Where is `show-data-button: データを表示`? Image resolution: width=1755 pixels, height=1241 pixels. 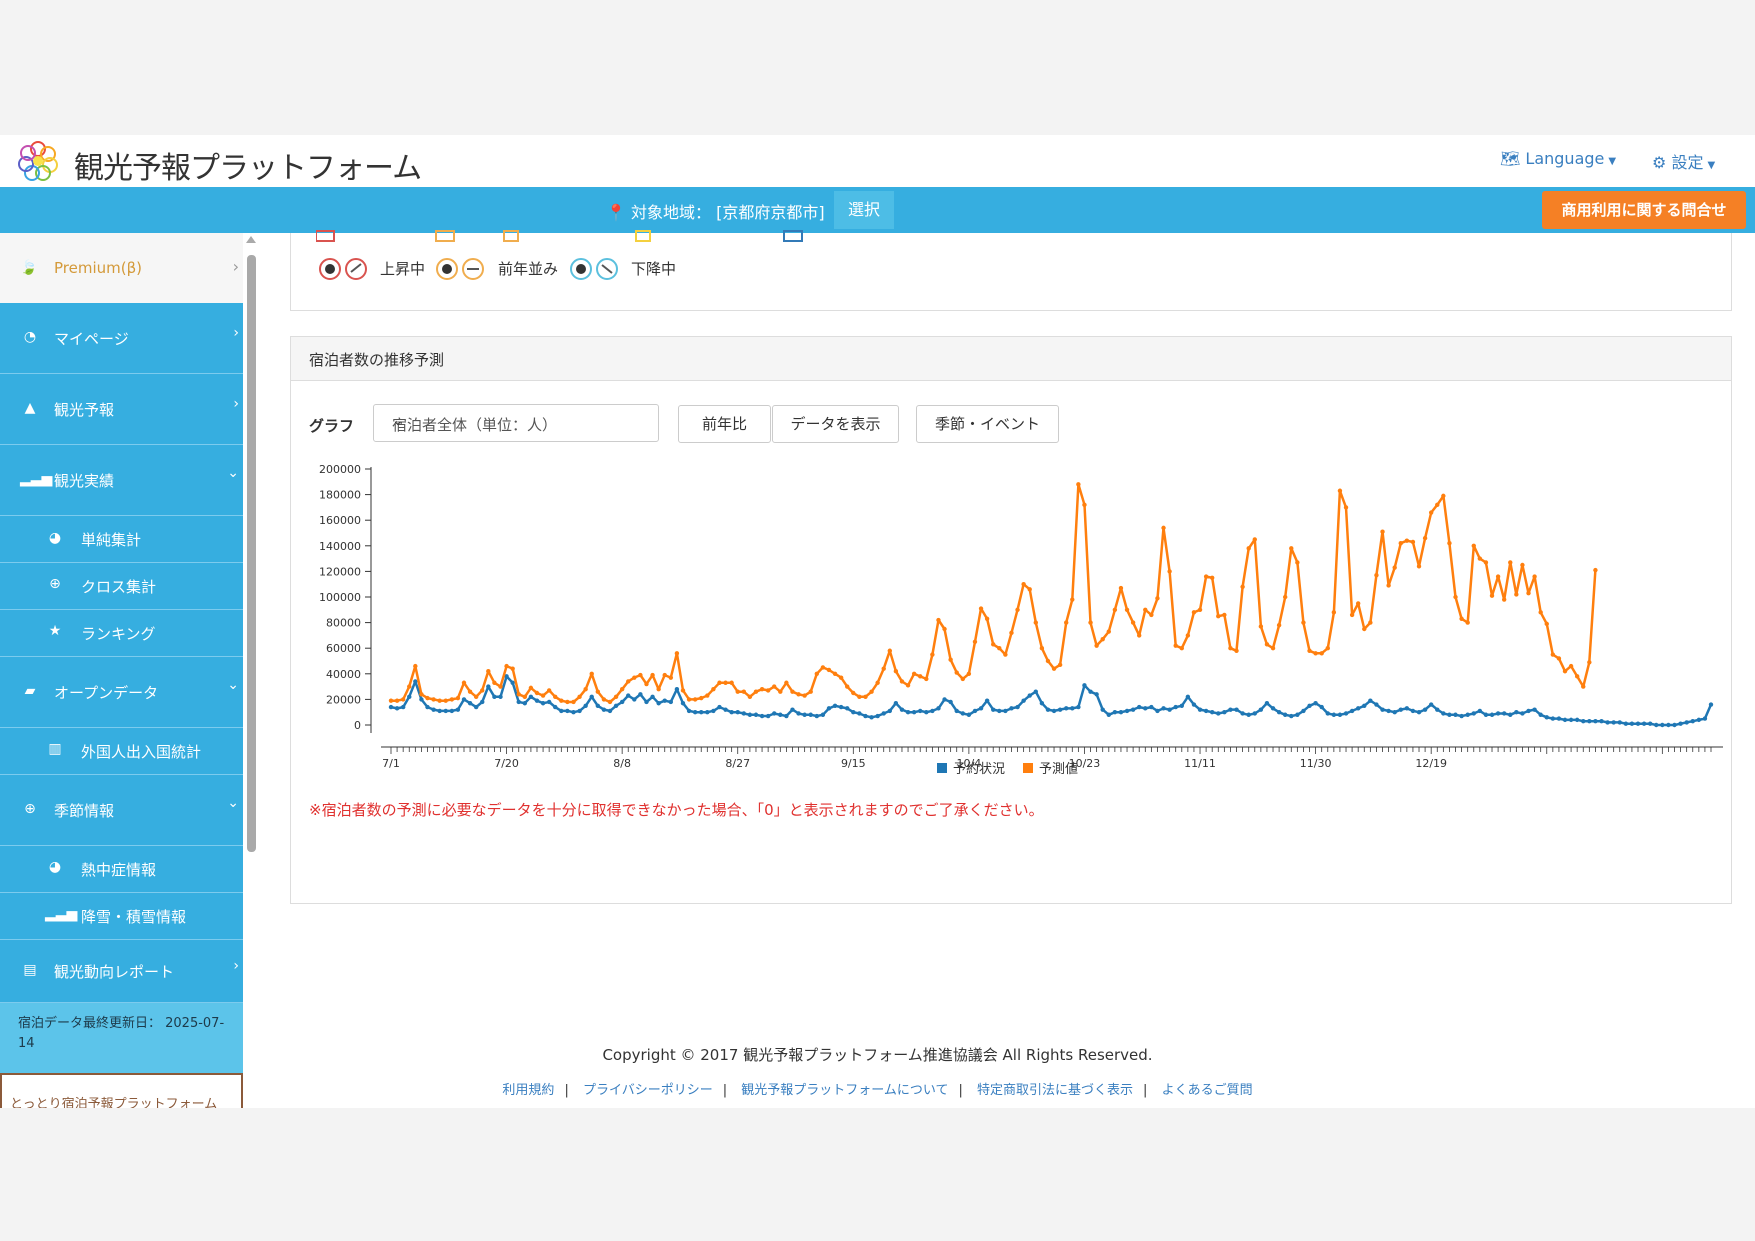
show-data-button: データを表示 is located at coordinates (835, 424).